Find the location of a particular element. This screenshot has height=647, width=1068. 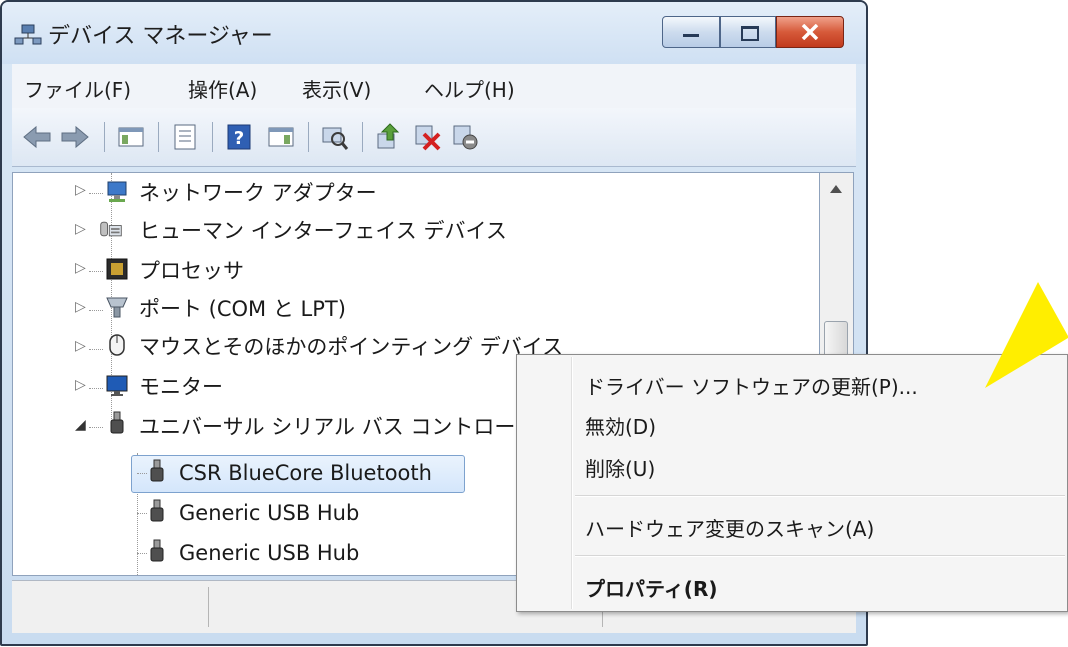

hid-icon is located at coordinates (111, 229).